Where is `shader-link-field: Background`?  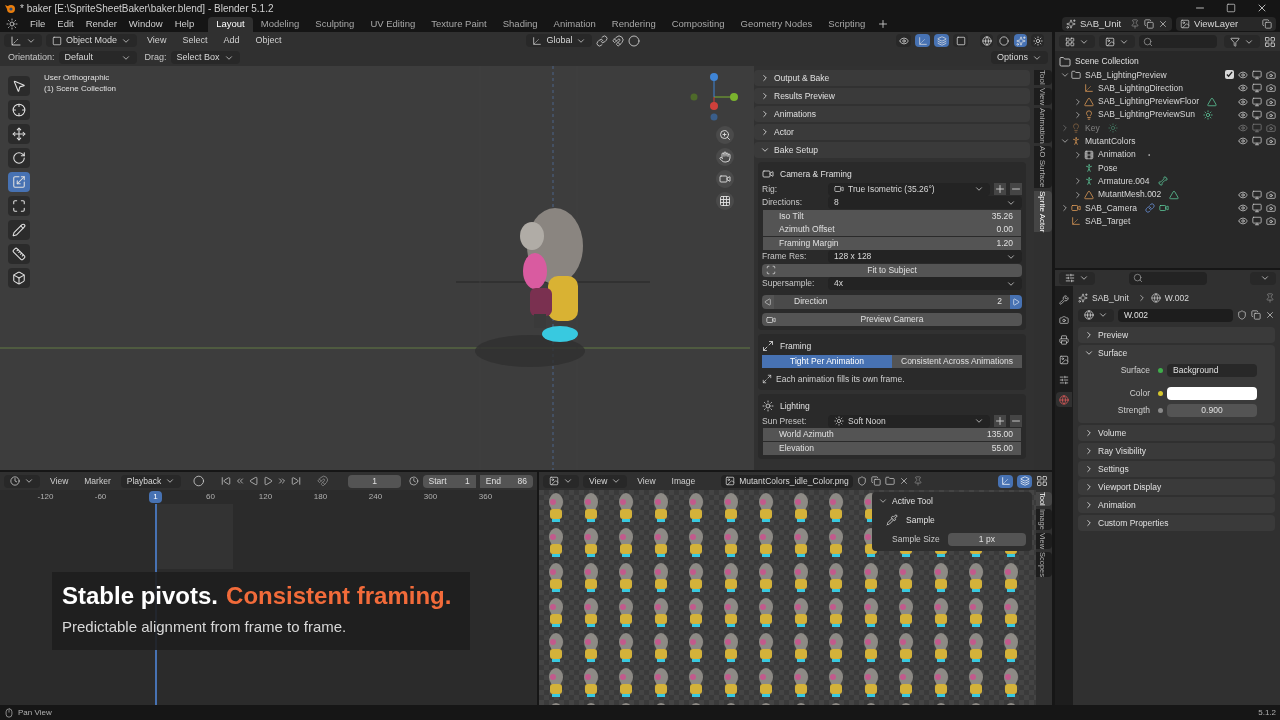
shader-link-field: Background is located at coordinates (1212, 370).